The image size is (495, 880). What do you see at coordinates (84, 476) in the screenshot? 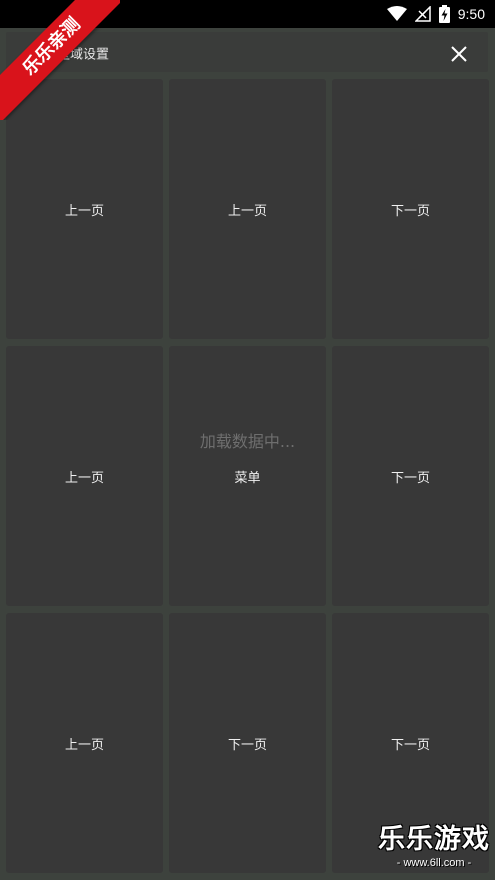
I see `tap-zone-middle-left: 上一页` at bounding box center [84, 476].